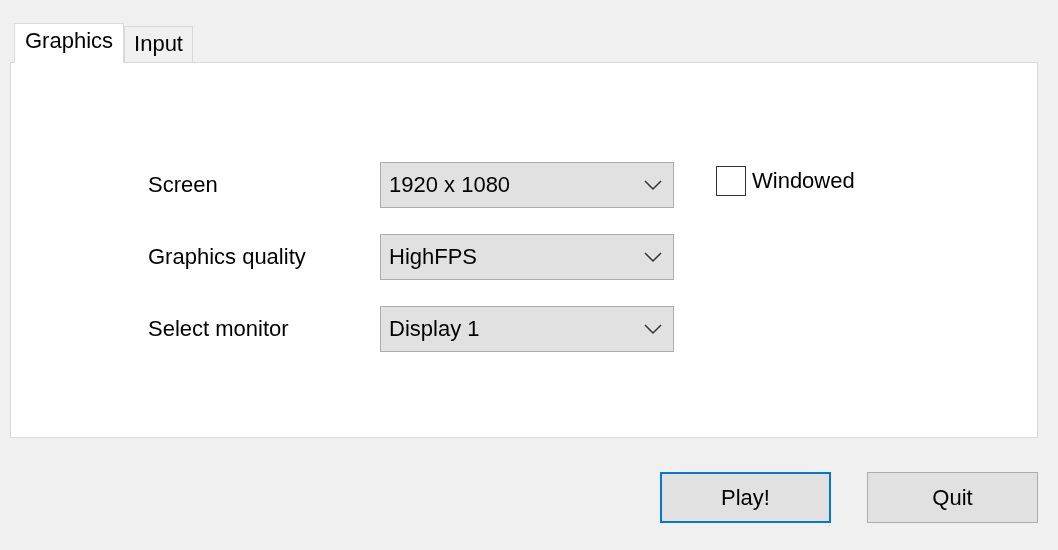 The image size is (1058, 550). I want to click on quit-button: Quit, so click(952, 497).